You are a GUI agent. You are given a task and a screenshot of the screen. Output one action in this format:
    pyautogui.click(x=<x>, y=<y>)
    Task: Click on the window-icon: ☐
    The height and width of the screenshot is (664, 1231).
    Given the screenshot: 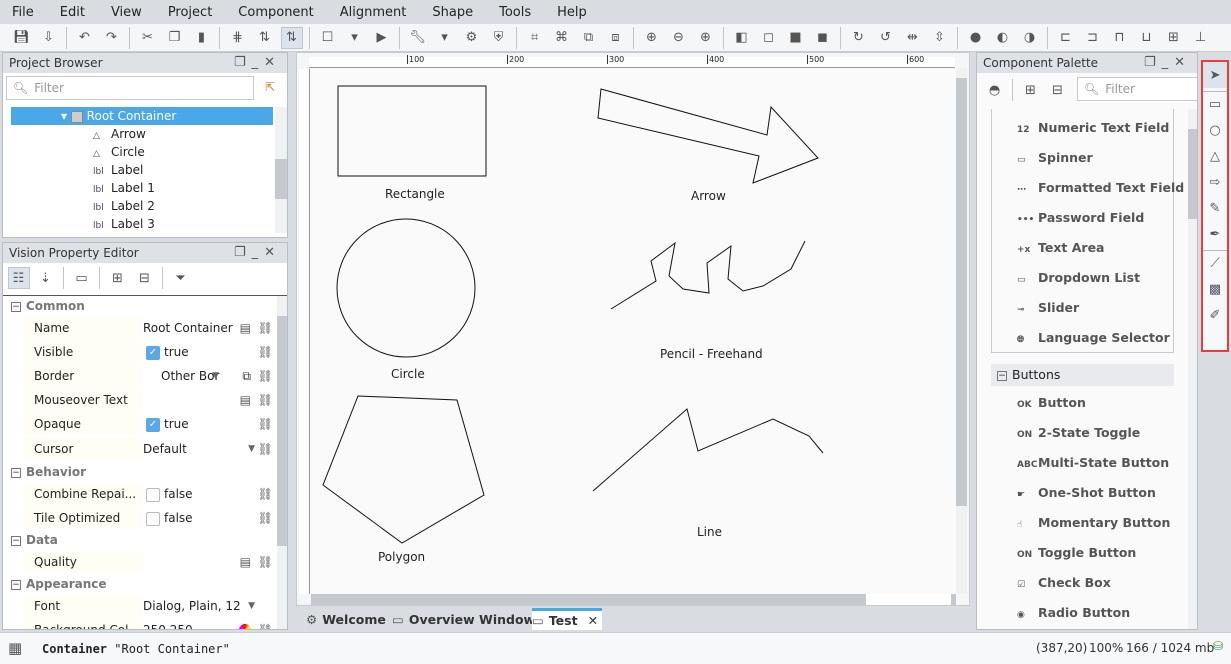 What is the action you would take?
    pyautogui.click(x=328, y=38)
    